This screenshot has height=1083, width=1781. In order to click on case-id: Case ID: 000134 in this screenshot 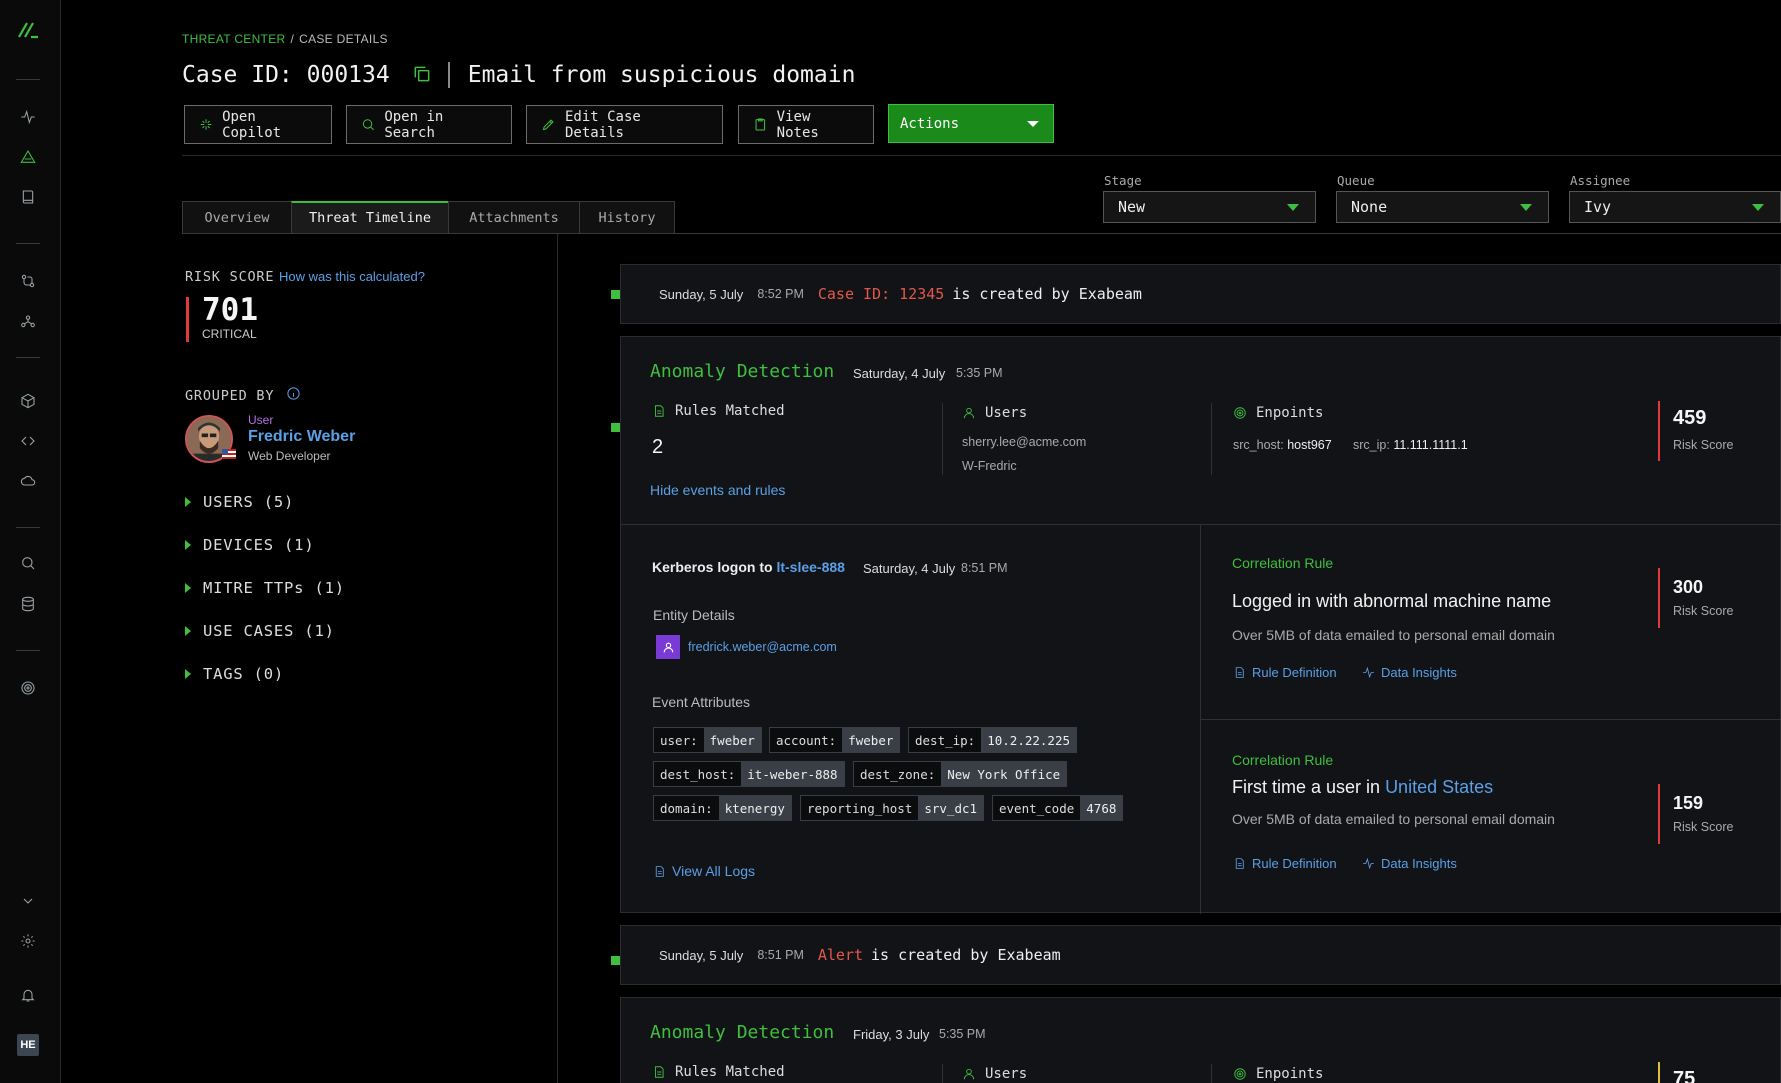, I will do `click(286, 75)`.